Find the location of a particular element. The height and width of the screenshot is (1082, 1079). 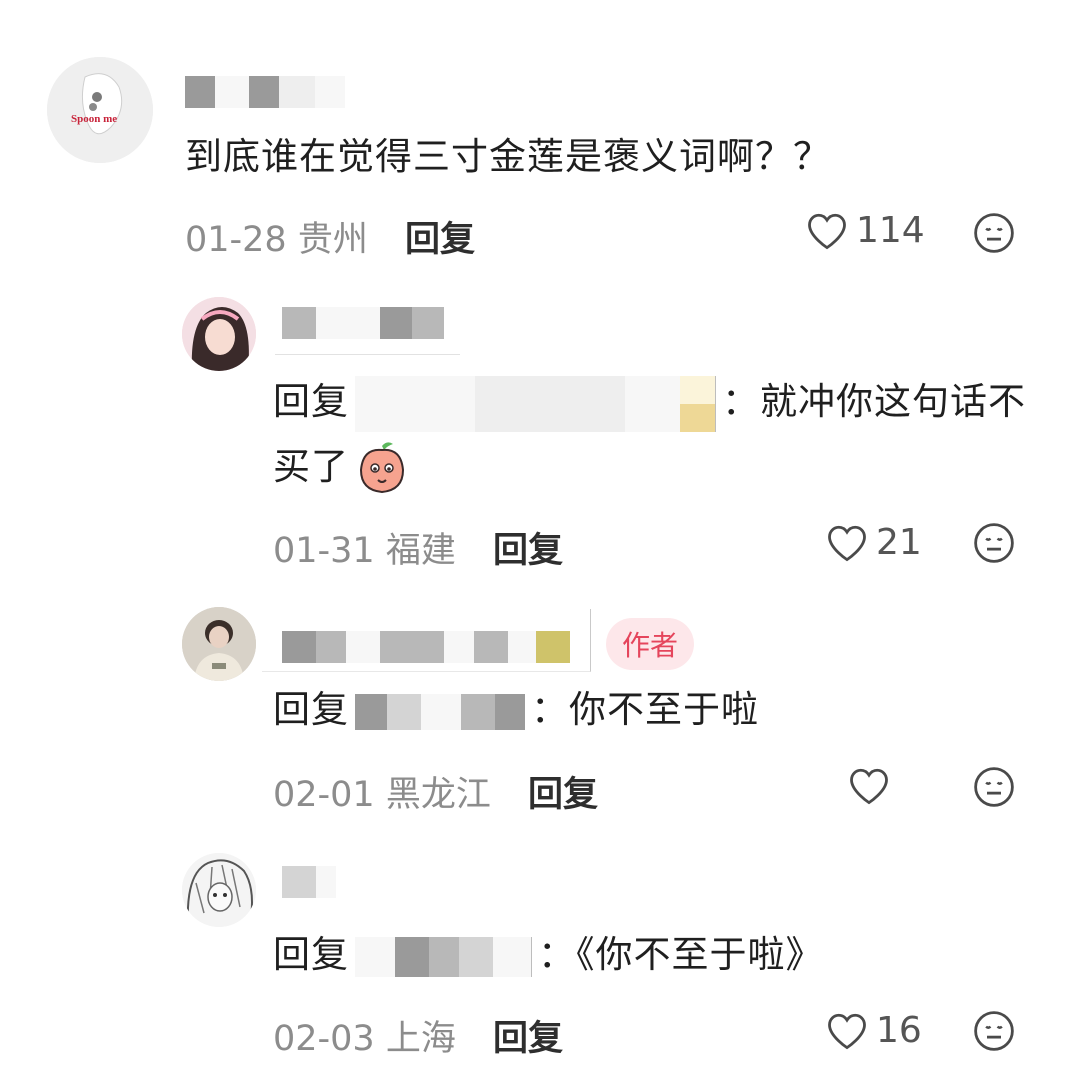

like-count: 16 is located at coordinates (899, 1030).